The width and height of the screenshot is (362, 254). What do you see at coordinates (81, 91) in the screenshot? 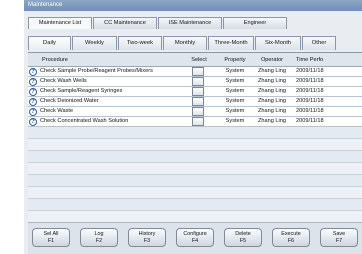
I see `cell-procedure: Check Sample/Reagent Syringes` at bounding box center [81, 91].